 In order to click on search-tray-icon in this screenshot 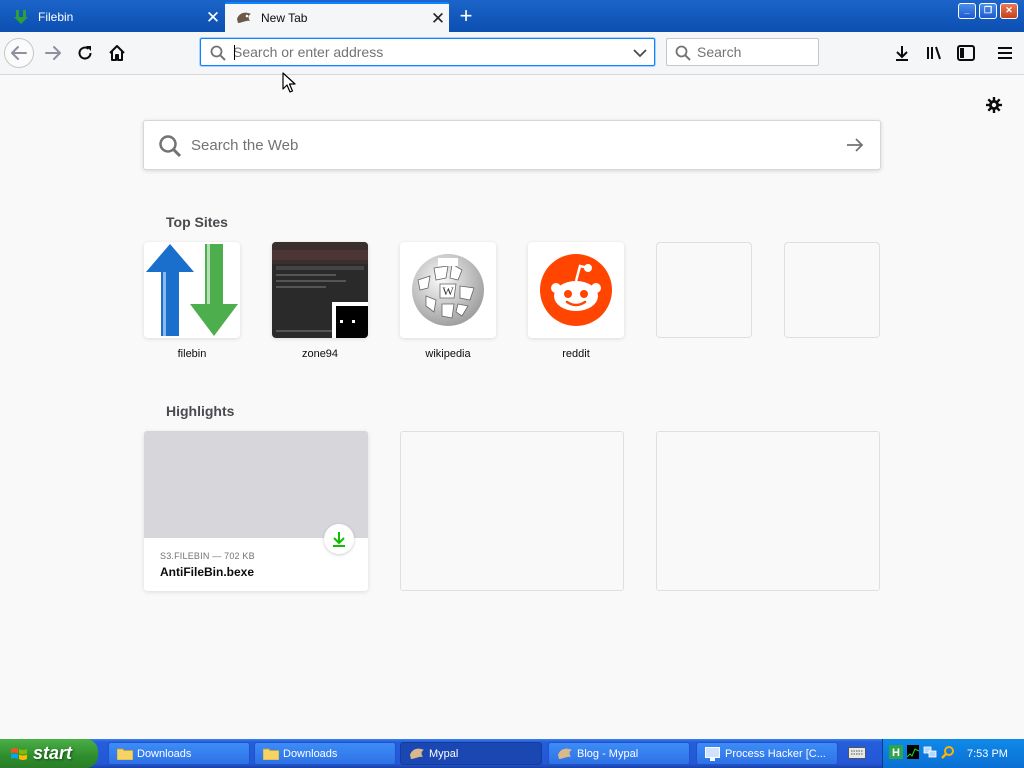, I will do `click(948, 753)`.